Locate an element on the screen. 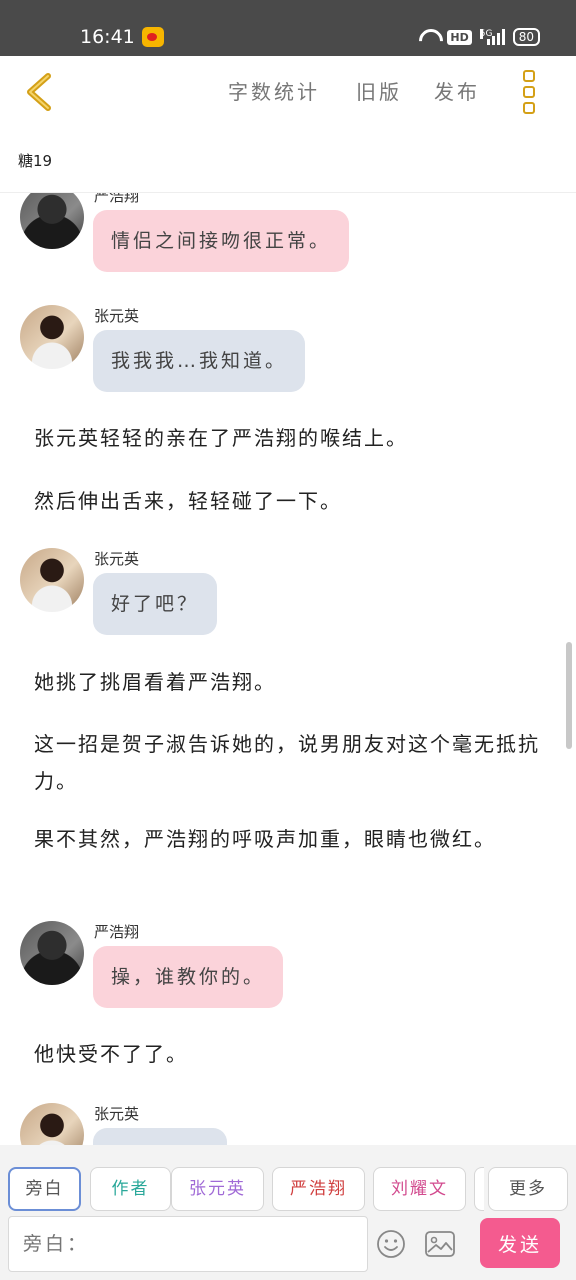 Image resolution: width=576 pixels, height=1280 pixels. status-time: 16:41 is located at coordinates (107, 37).